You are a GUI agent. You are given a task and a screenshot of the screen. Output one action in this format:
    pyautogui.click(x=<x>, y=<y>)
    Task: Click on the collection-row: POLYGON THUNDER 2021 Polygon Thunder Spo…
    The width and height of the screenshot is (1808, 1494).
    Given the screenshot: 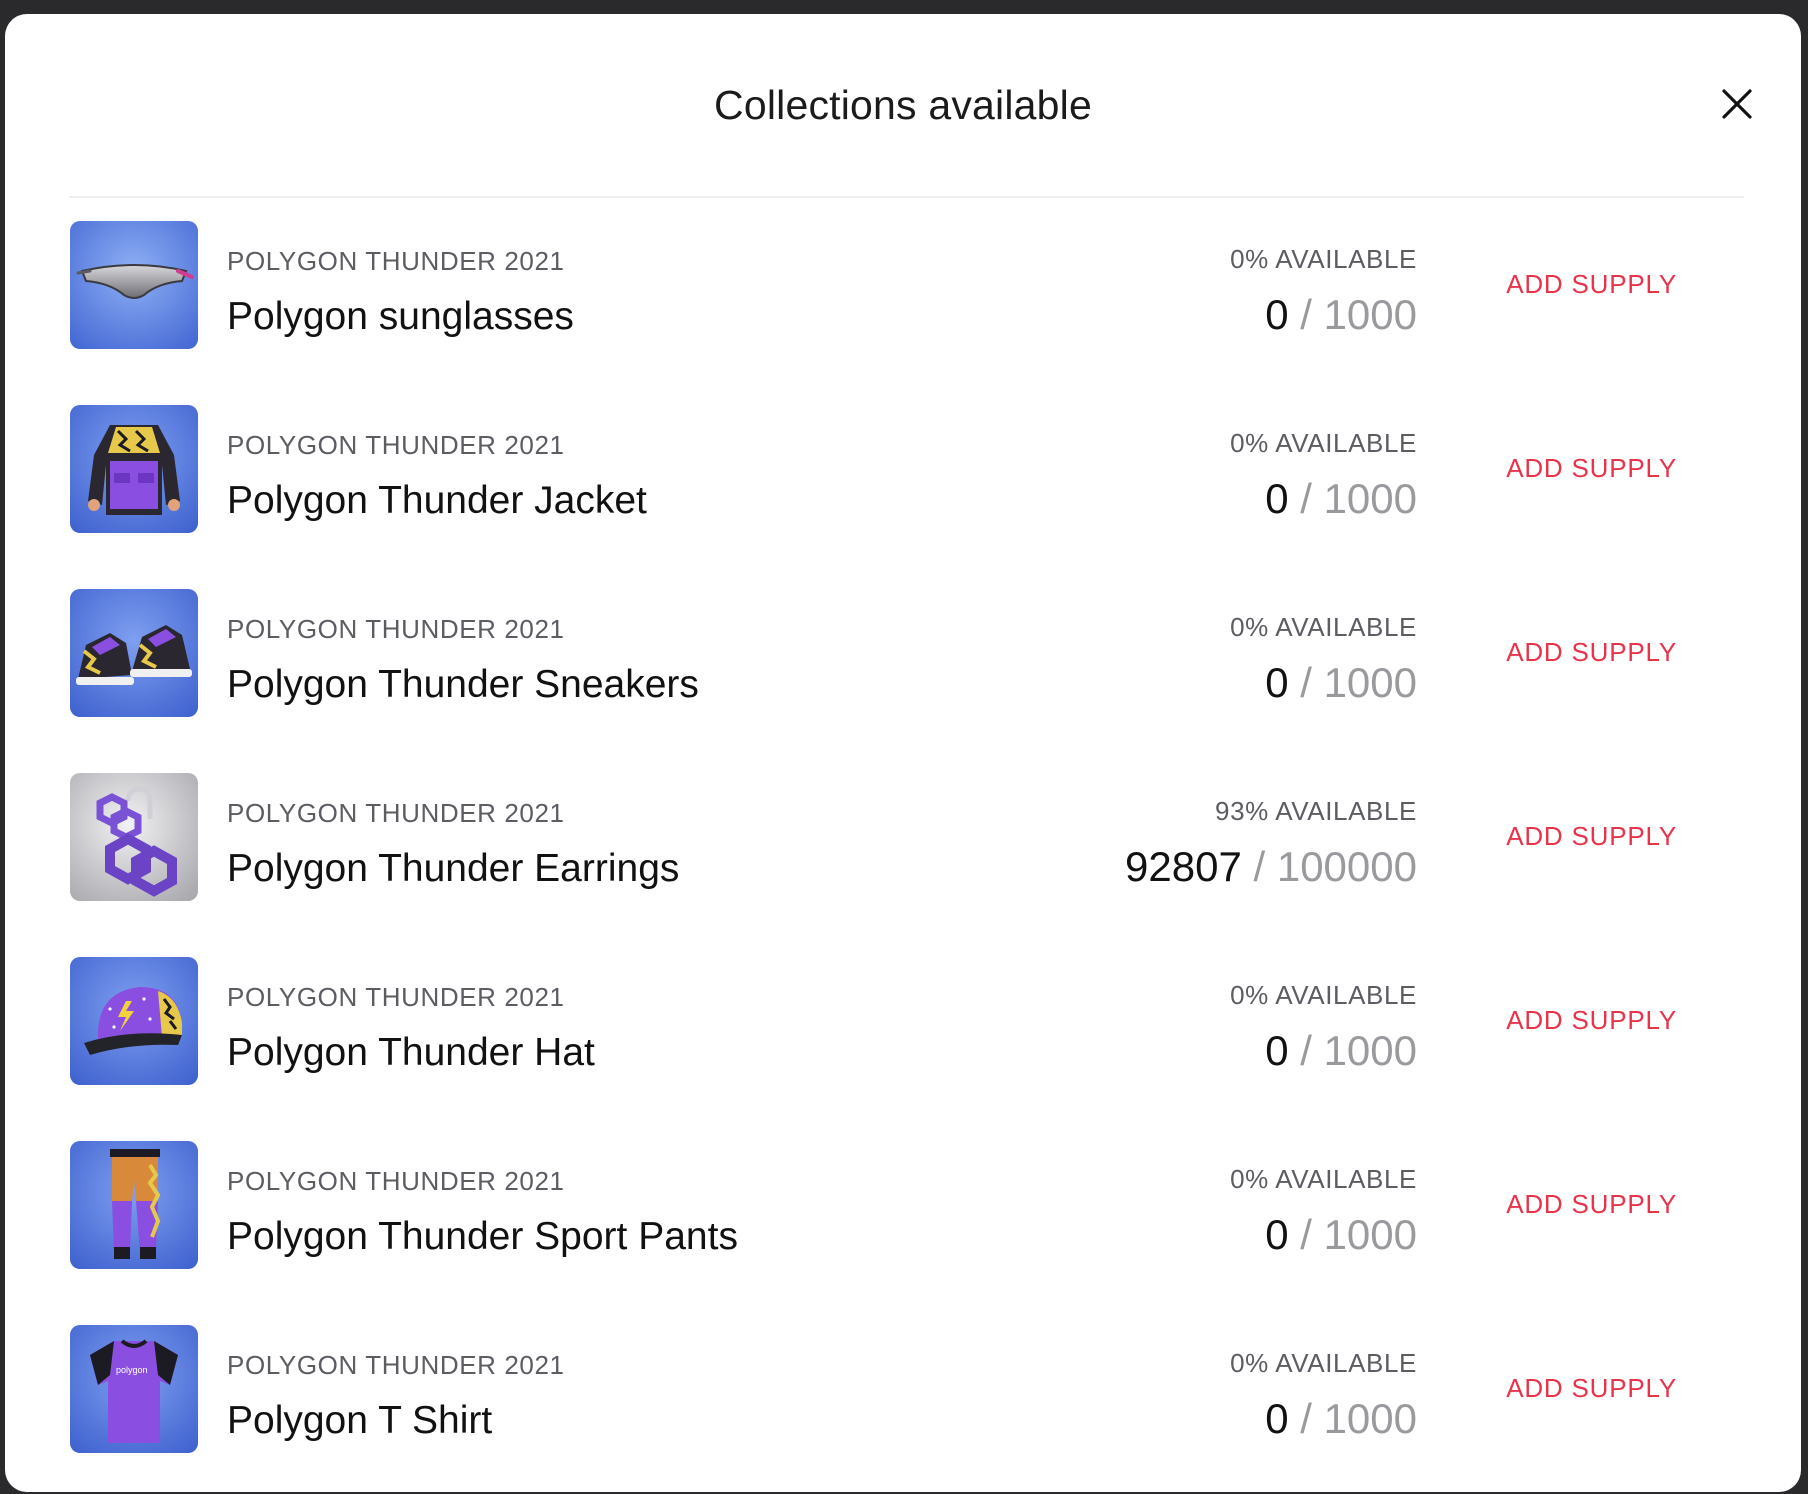 What is the action you would take?
    pyautogui.click(x=903, y=1228)
    